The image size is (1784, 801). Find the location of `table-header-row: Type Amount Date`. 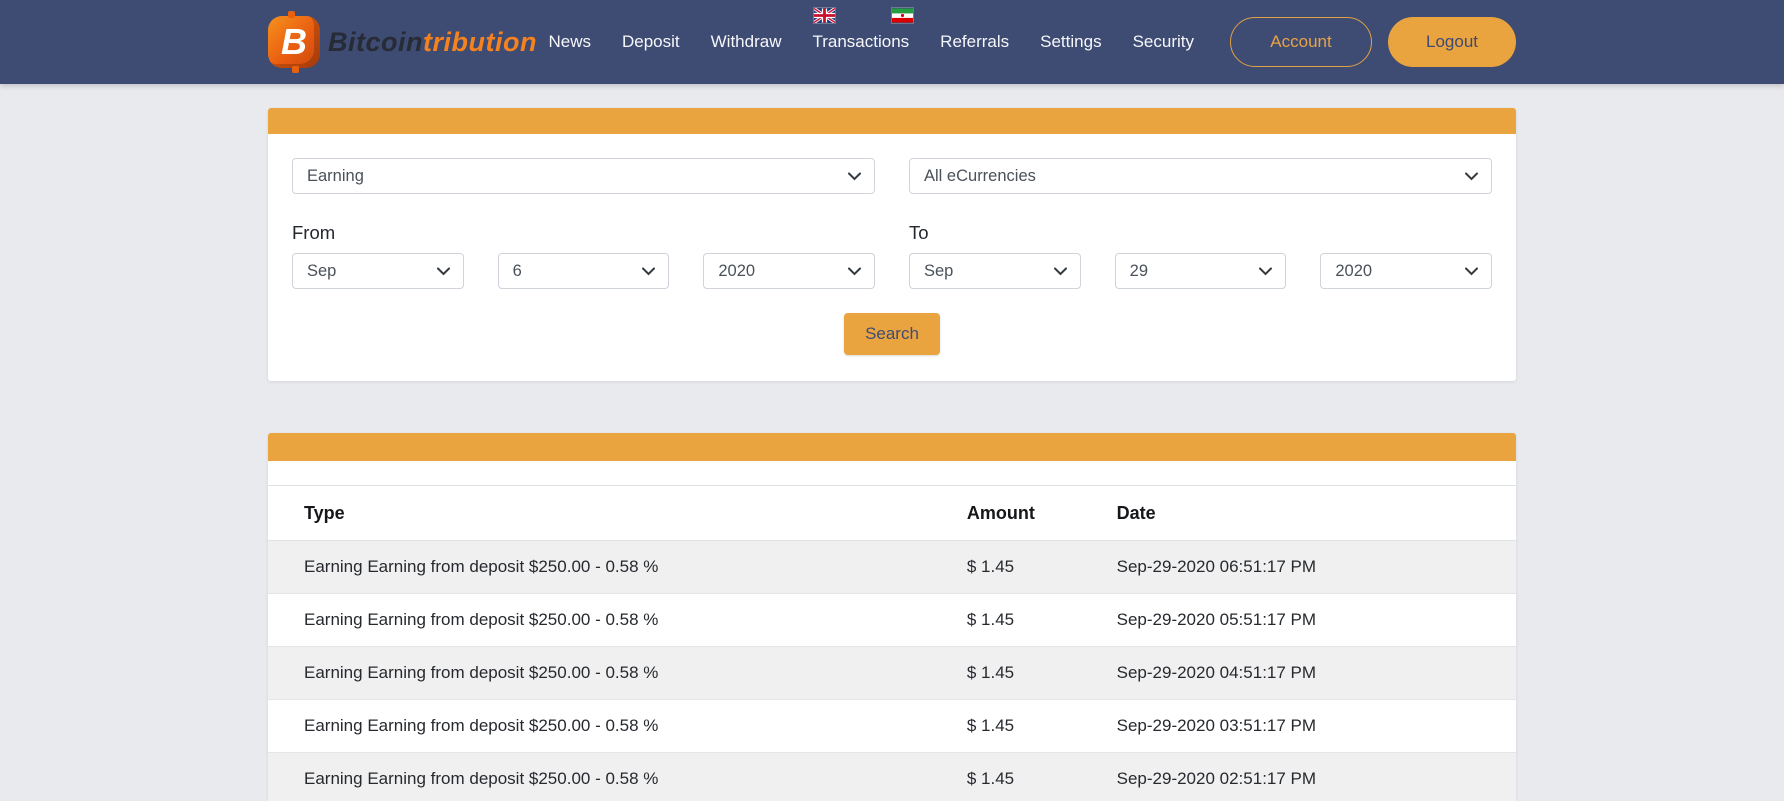

table-header-row: Type Amount Date is located at coordinates (892, 513).